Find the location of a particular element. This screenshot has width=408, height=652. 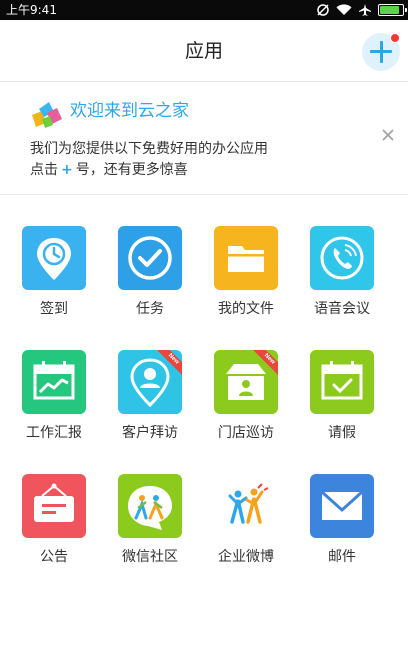

battery-icon is located at coordinates (392, 10).